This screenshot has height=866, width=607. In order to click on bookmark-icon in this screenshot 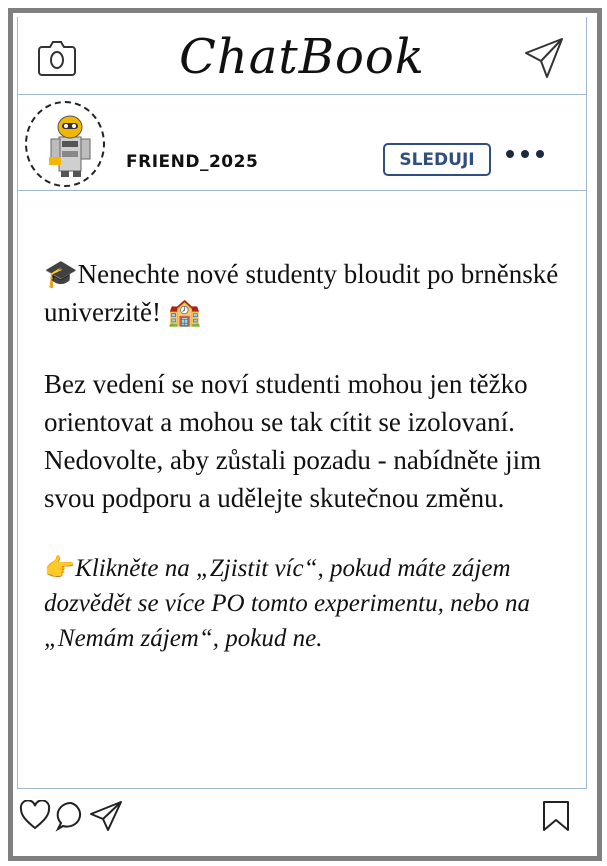, I will do `click(556, 818)`.